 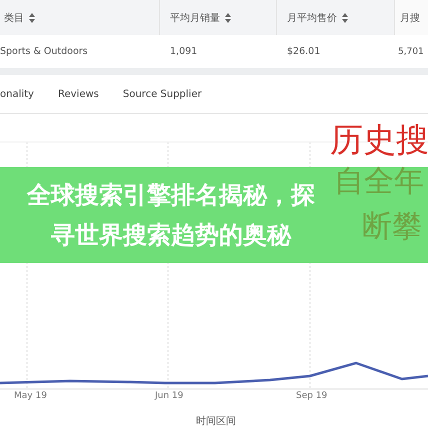 What do you see at coordinates (169, 396) in the screenshot?
I see `axis-label: Jun 19` at bounding box center [169, 396].